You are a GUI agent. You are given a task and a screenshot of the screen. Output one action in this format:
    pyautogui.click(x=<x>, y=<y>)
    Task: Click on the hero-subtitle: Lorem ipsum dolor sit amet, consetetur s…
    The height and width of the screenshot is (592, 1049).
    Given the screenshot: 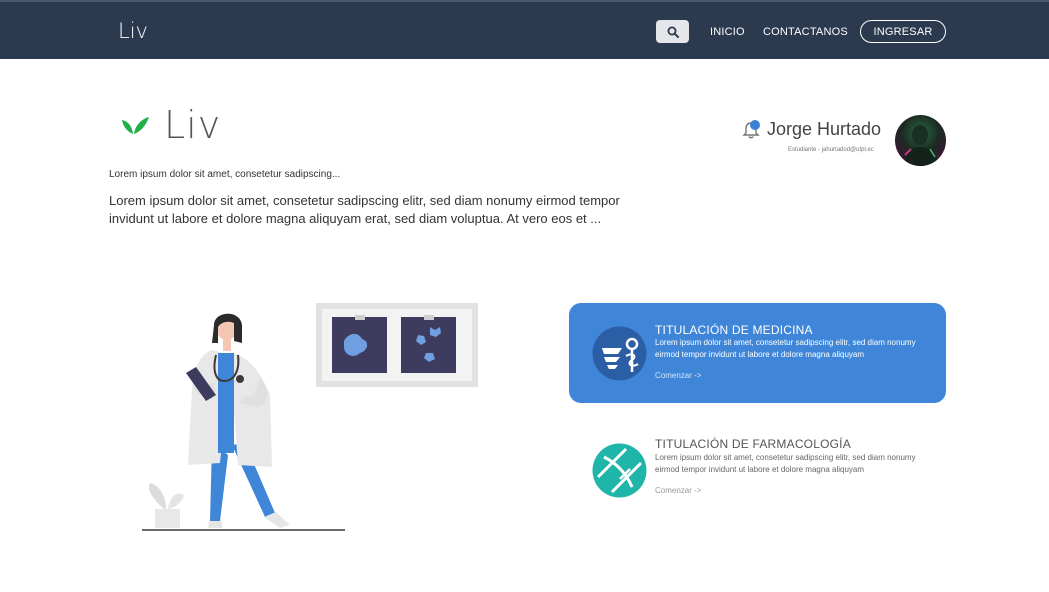 What is the action you would take?
    pyautogui.click(x=225, y=174)
    